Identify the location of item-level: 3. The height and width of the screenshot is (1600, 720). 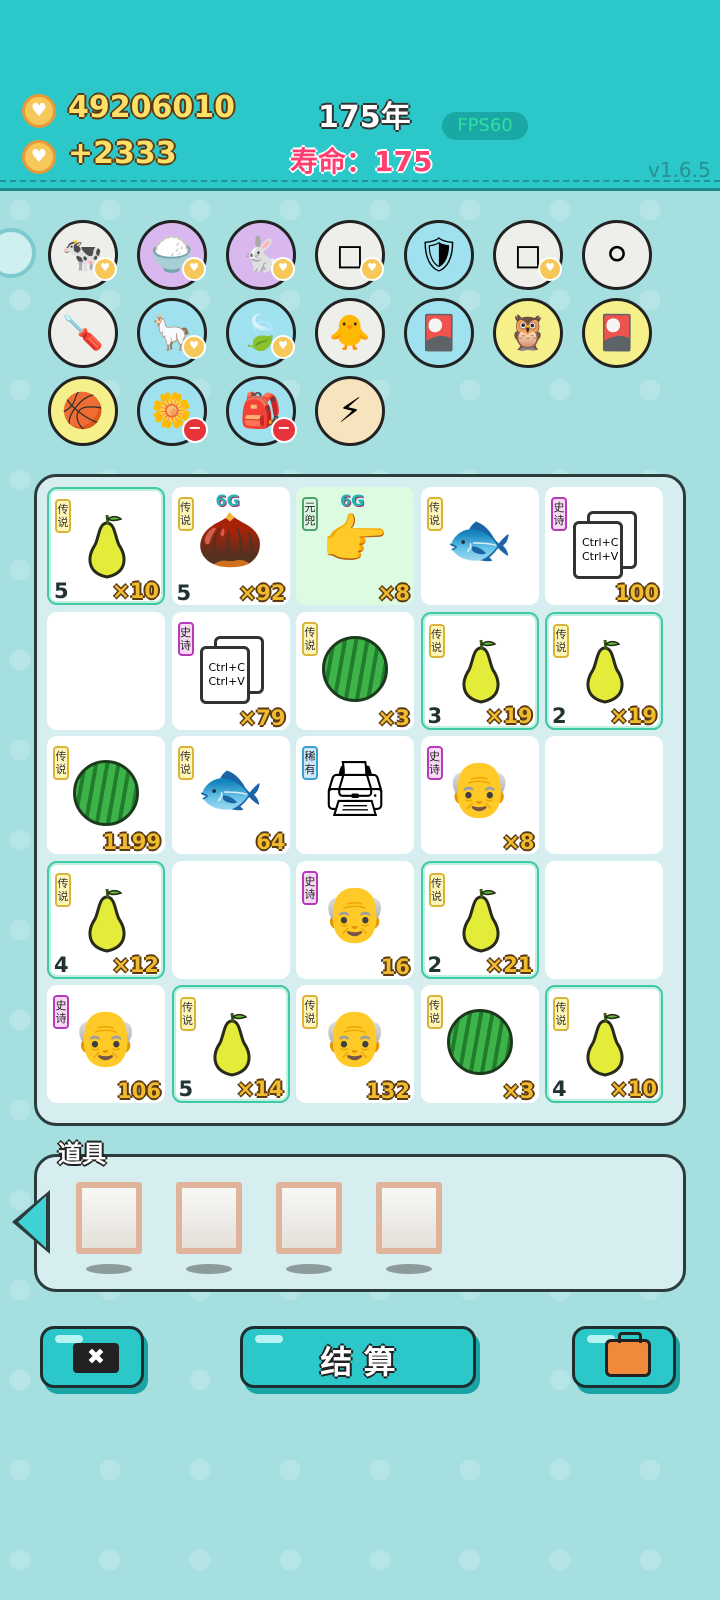
(435, 715).